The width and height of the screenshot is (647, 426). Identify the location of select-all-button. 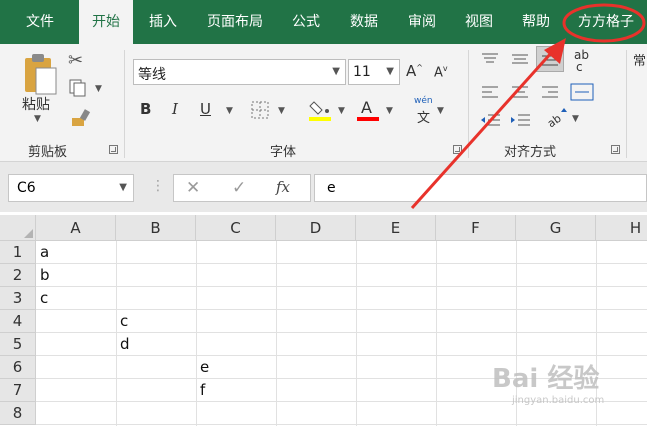
(18, 228).